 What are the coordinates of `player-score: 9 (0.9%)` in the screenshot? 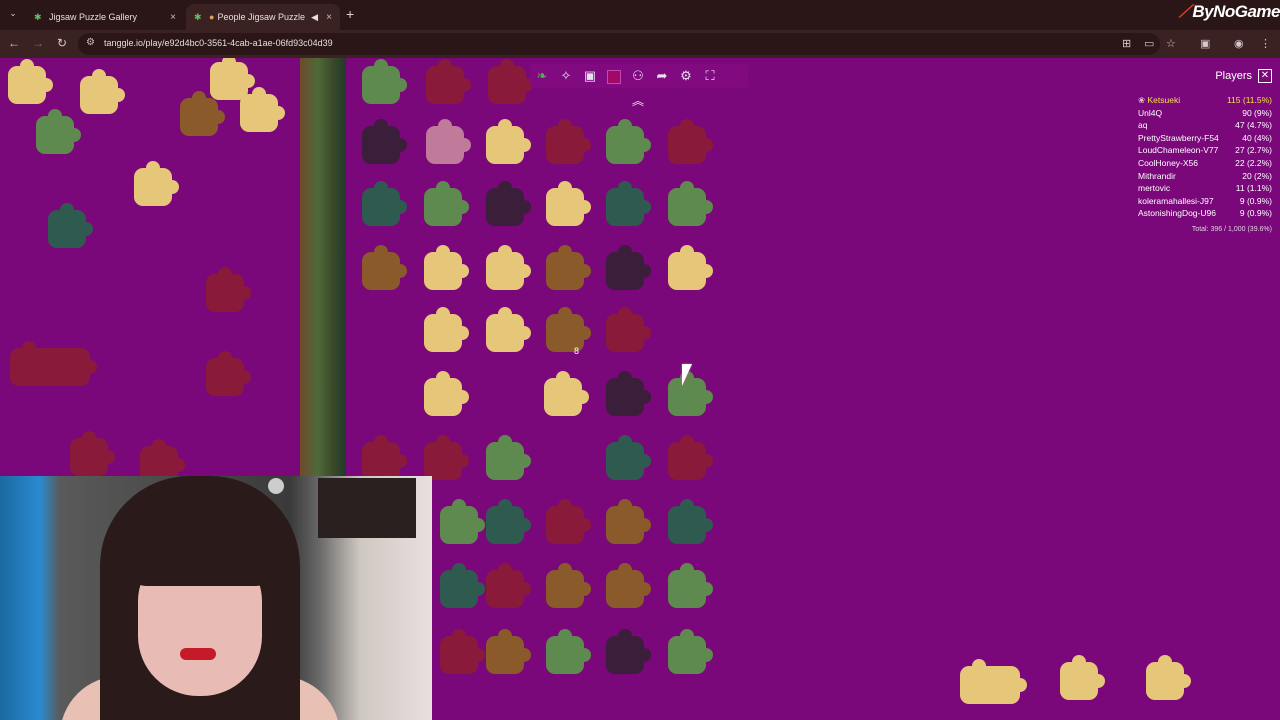 It's located at (1255, 200).